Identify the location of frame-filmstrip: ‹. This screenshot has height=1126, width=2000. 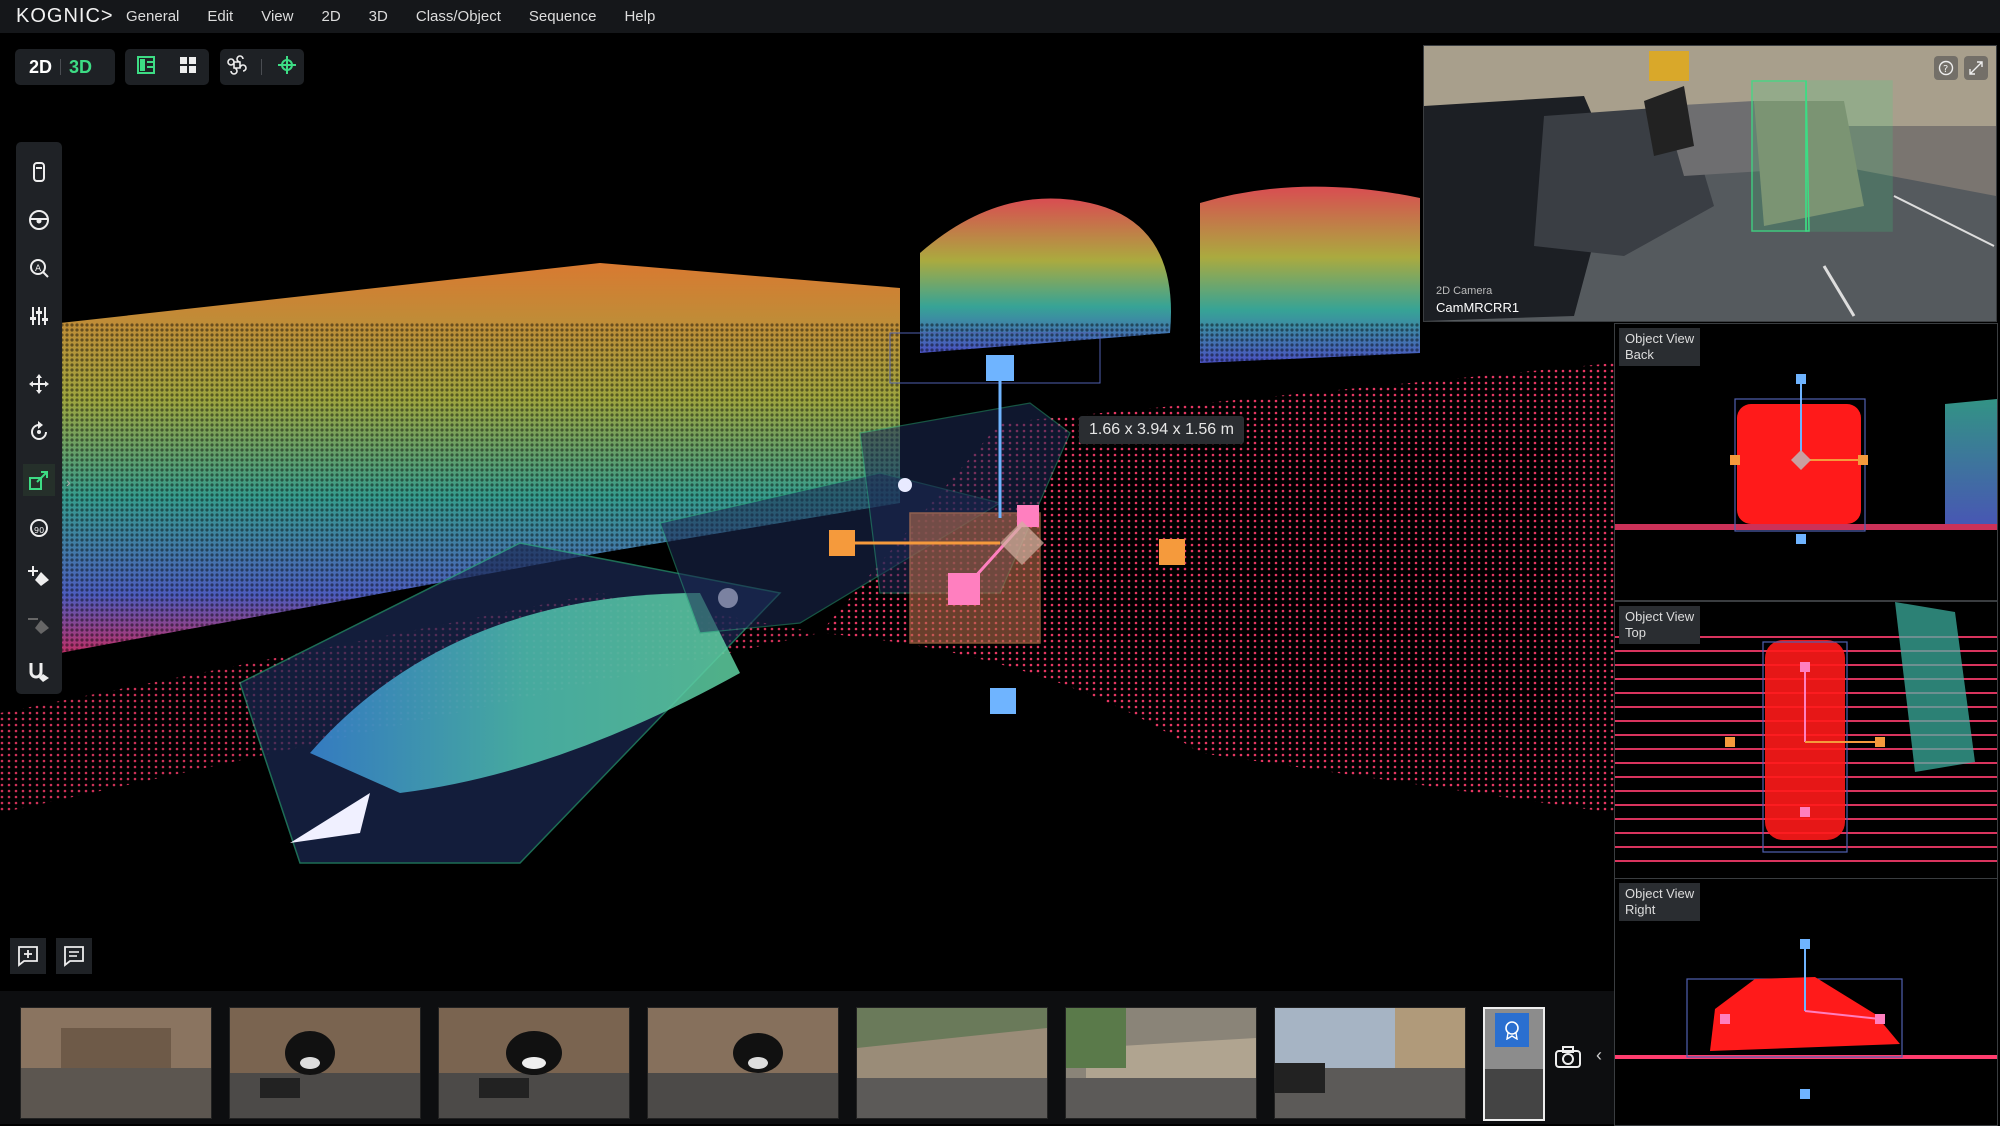
(807, 1057).